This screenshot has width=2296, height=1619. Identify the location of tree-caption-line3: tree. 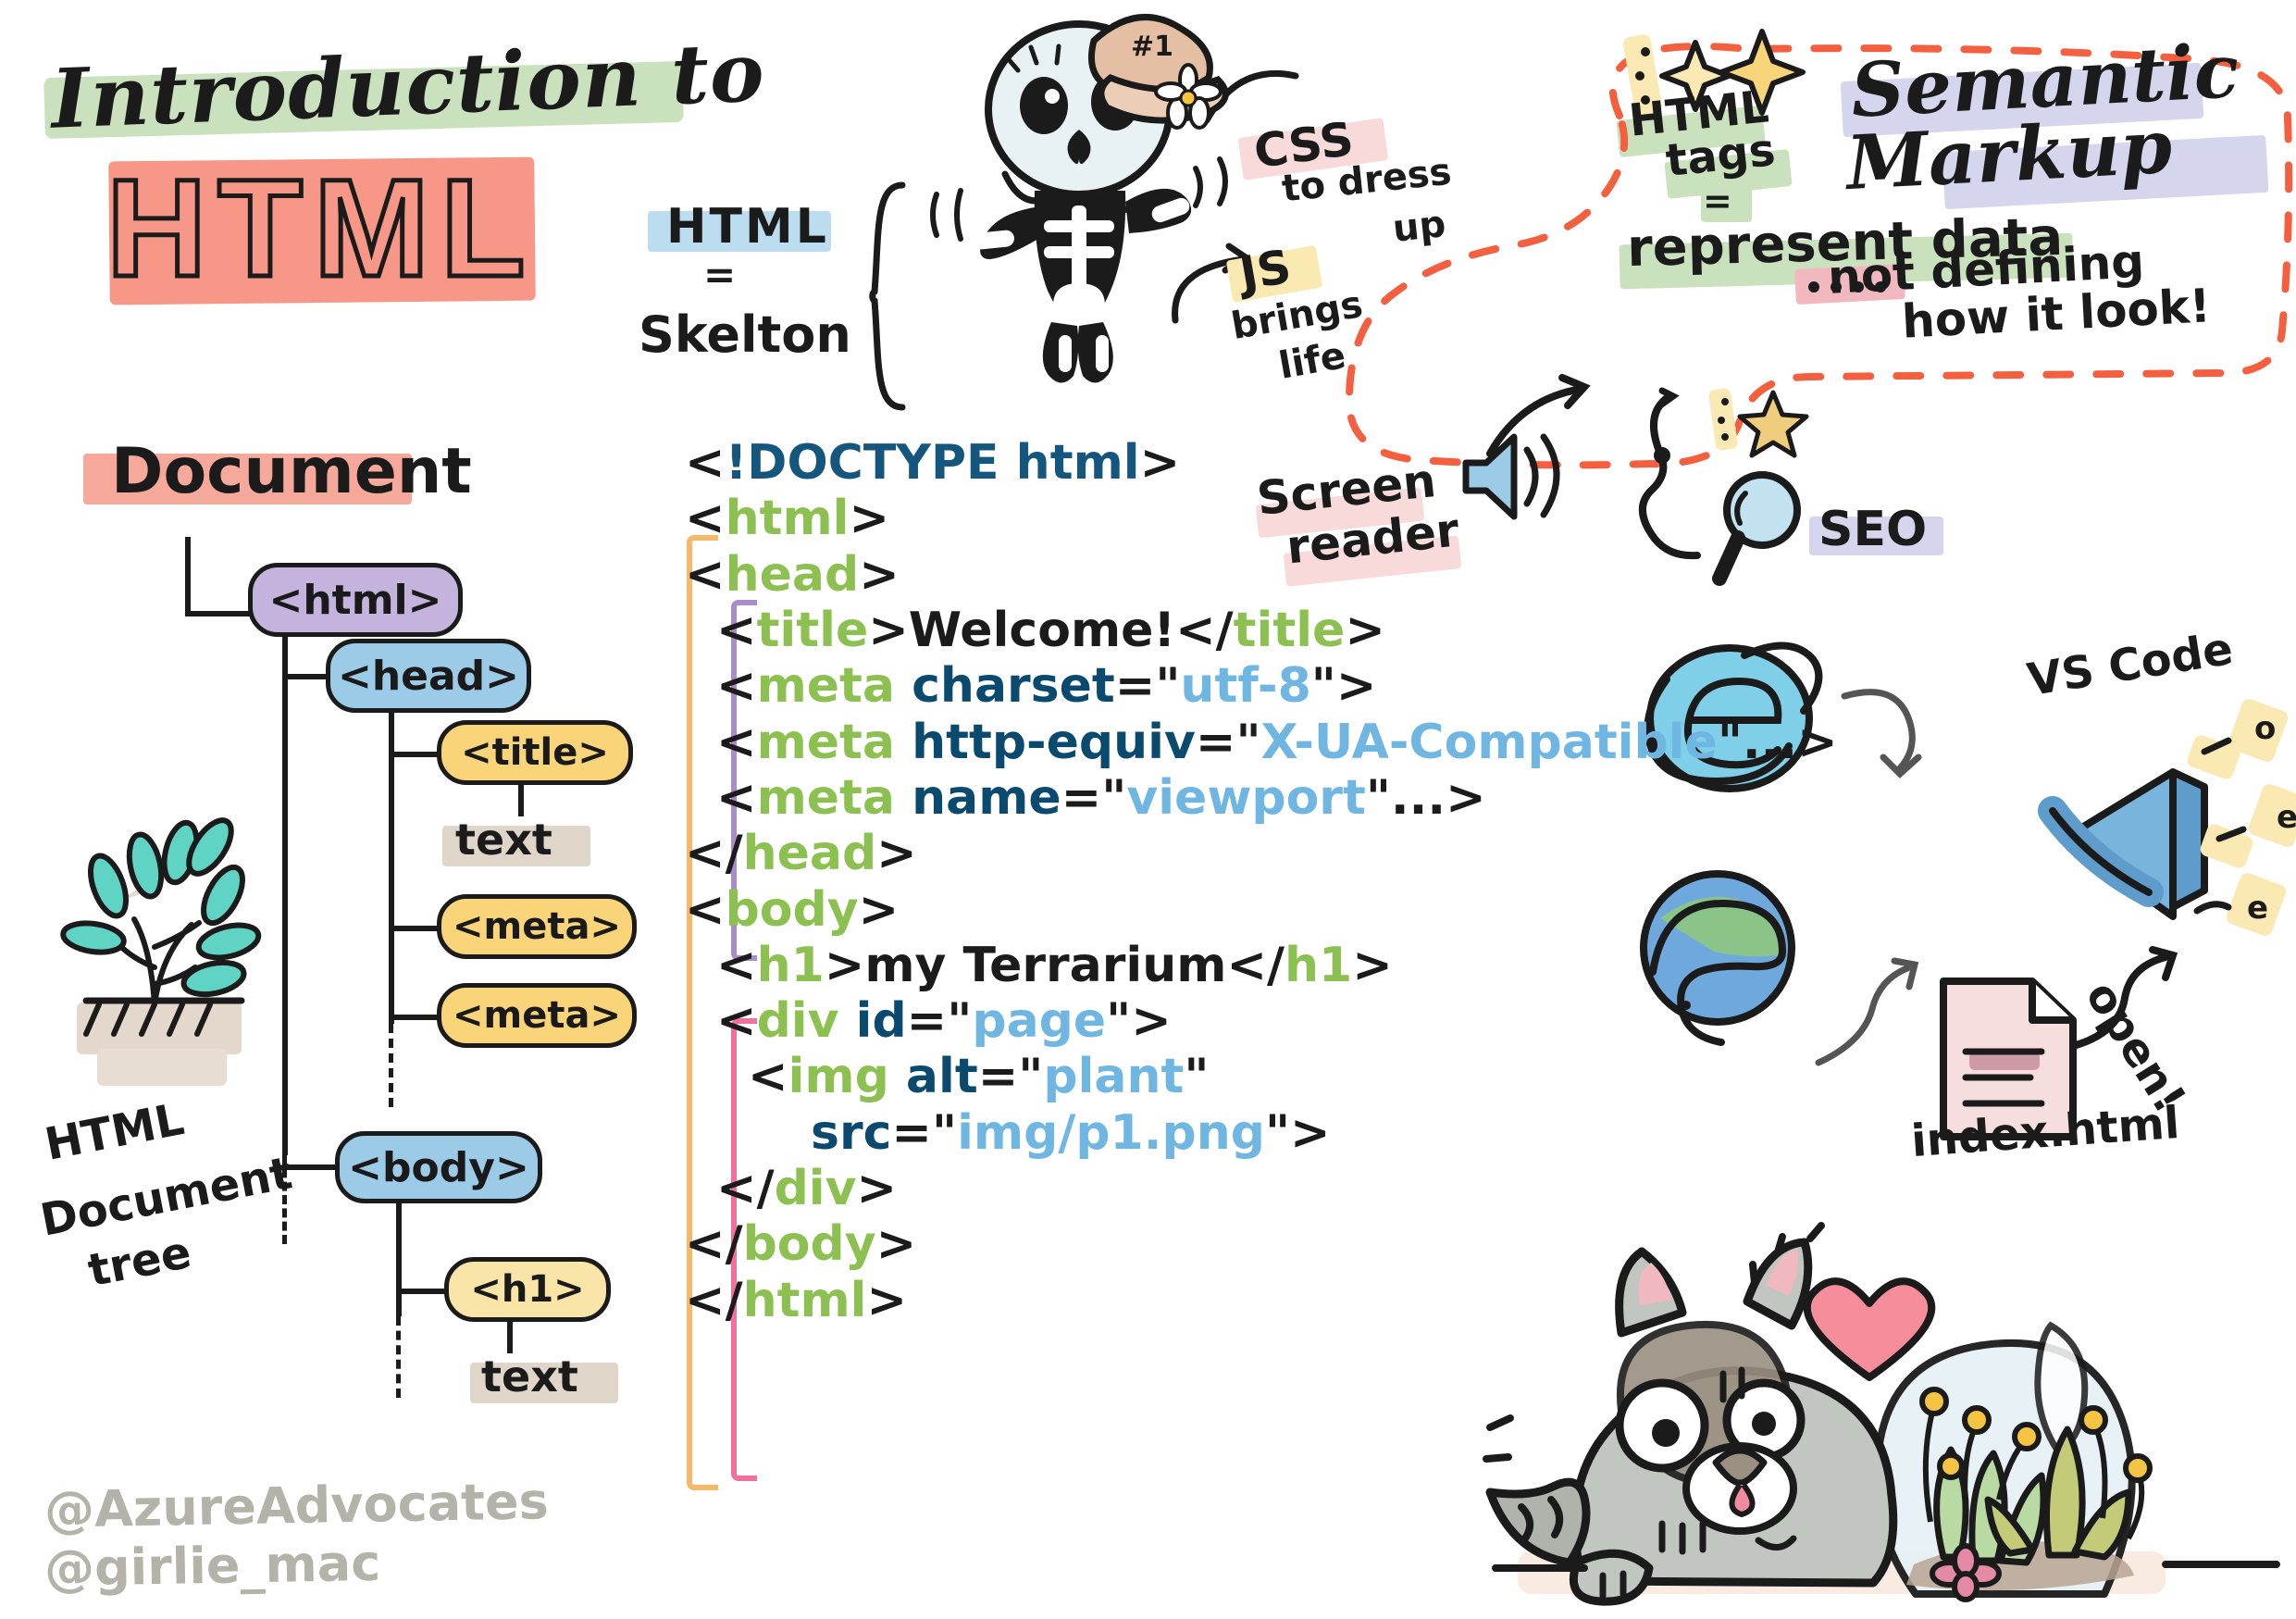
(140, 1262).